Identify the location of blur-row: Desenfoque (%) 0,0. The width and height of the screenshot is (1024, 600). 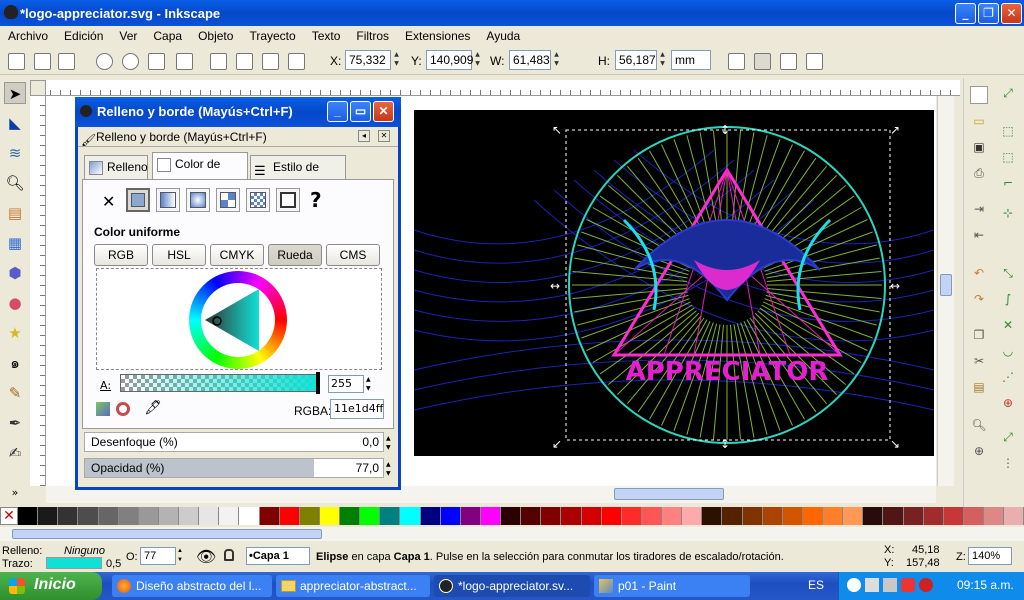
(234, 442).